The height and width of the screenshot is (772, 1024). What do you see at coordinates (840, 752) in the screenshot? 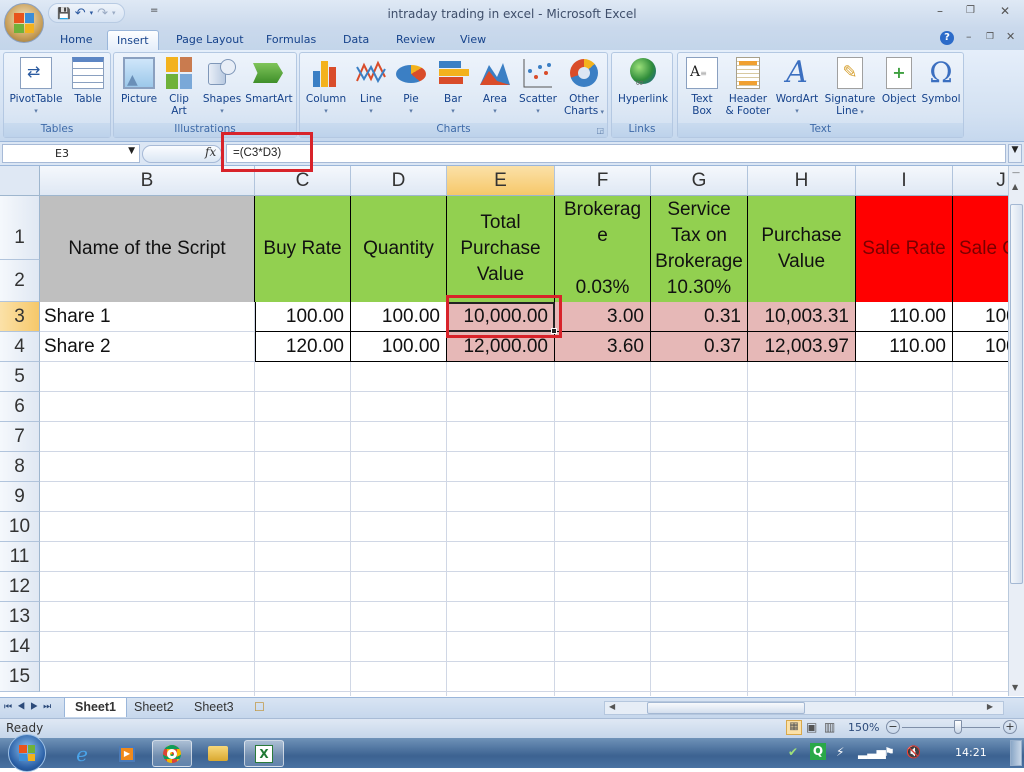
I see `tray-power-icon: ⚡` at bounding box center [840, 752].